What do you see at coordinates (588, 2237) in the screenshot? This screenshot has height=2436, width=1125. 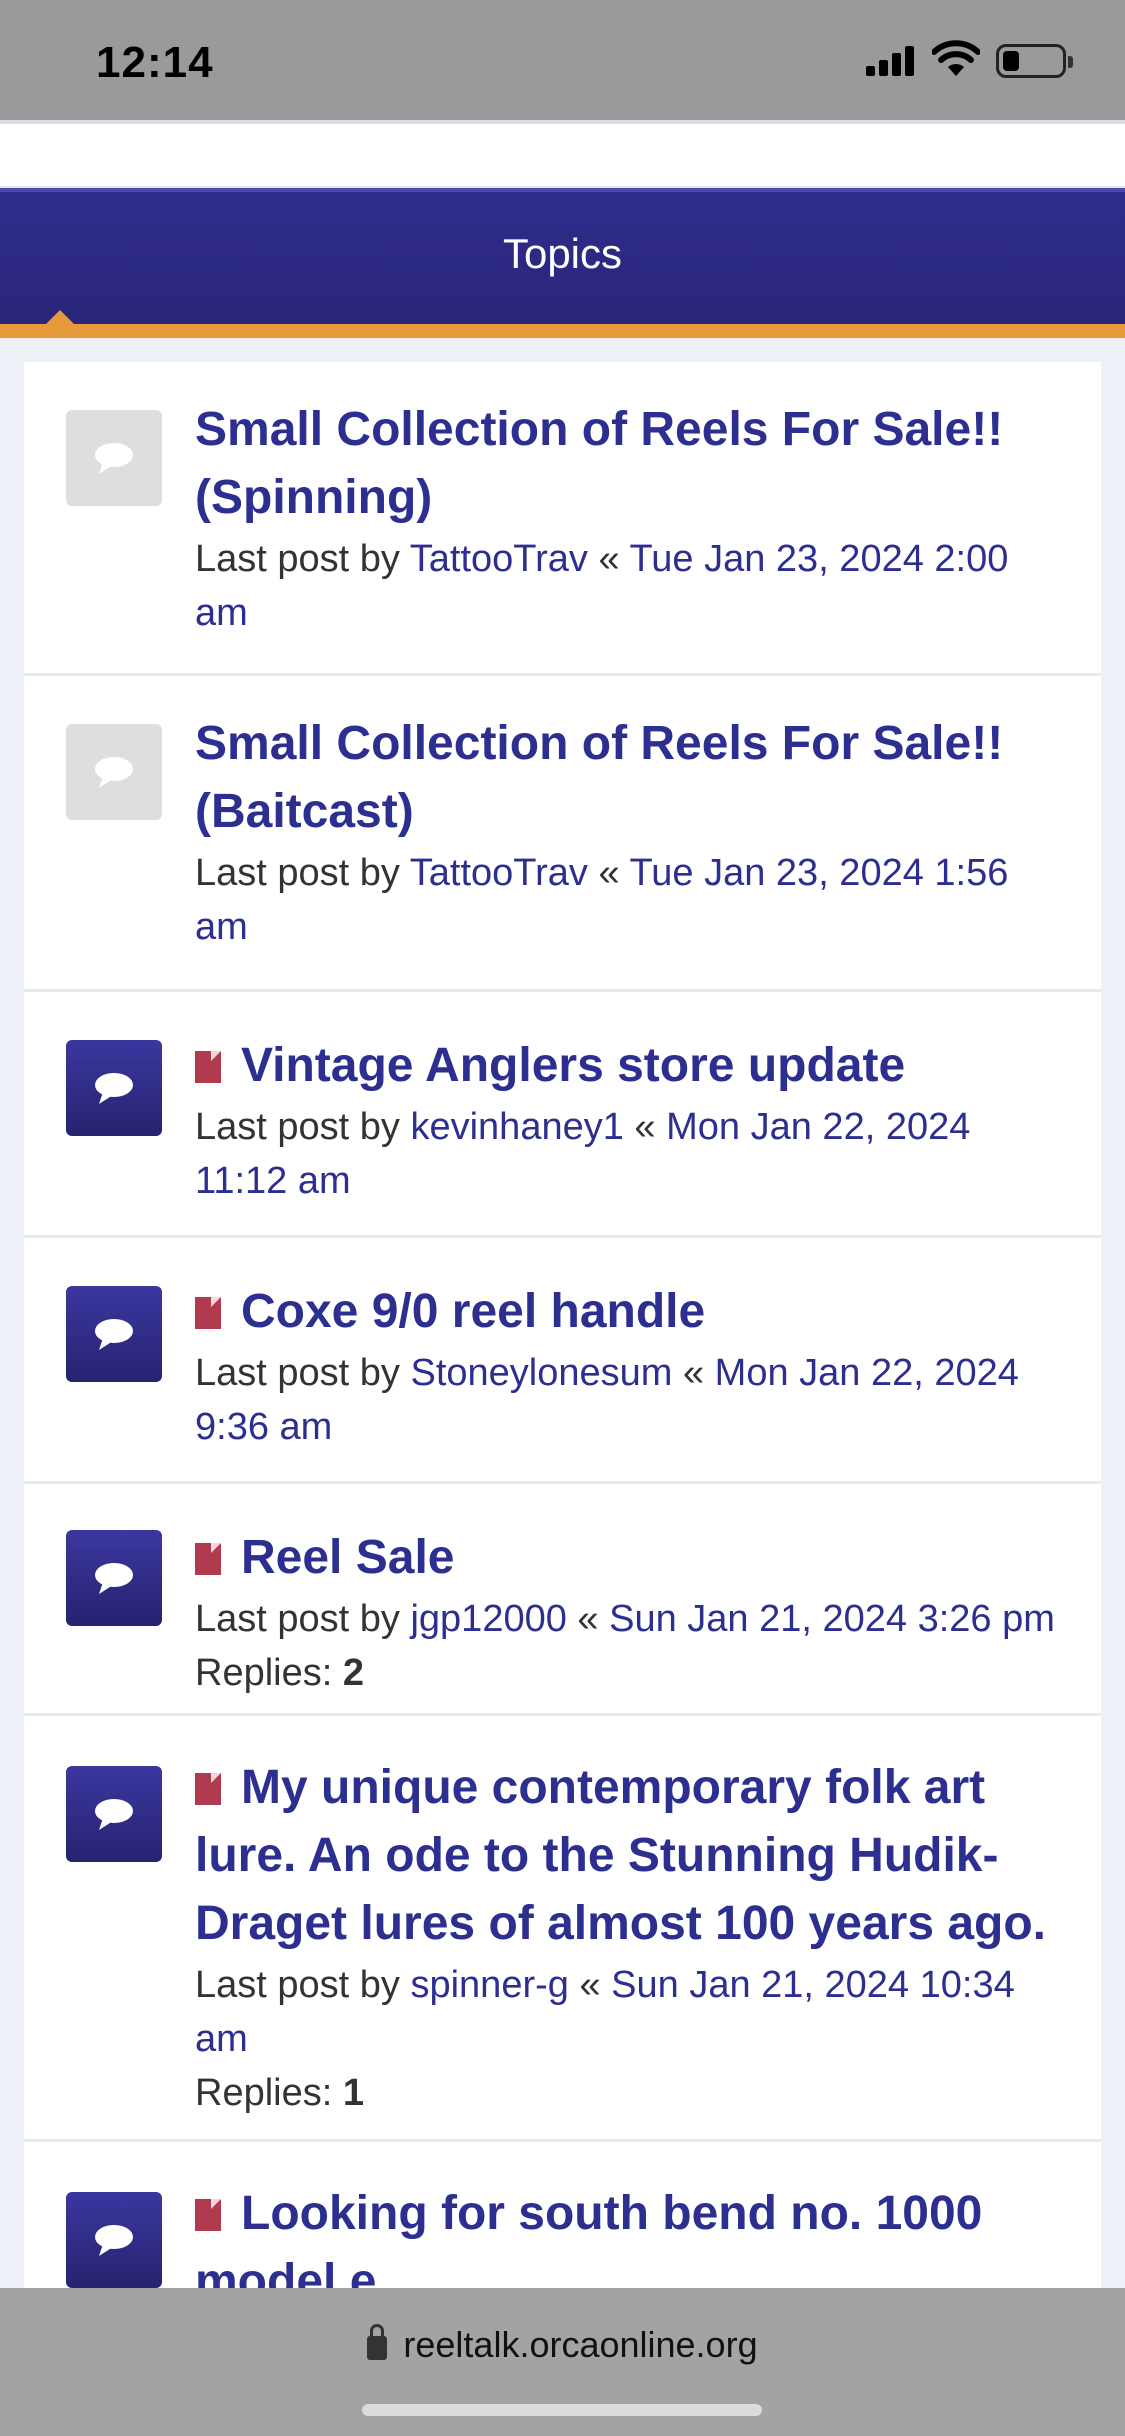 I see `topic-title-link: Looking for south bend no. 1000 model e` at bounding box center [588, 2237].